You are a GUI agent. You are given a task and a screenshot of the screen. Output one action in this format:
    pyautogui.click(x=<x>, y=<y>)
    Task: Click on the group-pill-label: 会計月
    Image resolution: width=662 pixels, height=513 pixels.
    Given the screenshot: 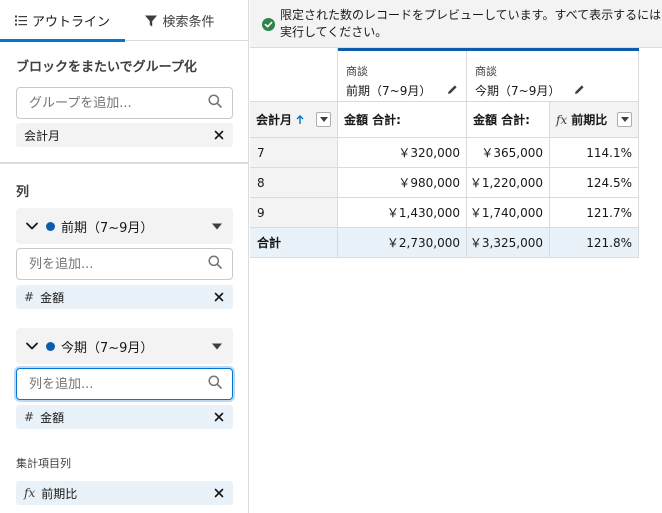 What is the action you would take?
    pyautogui.click(x=42, y=135)
    